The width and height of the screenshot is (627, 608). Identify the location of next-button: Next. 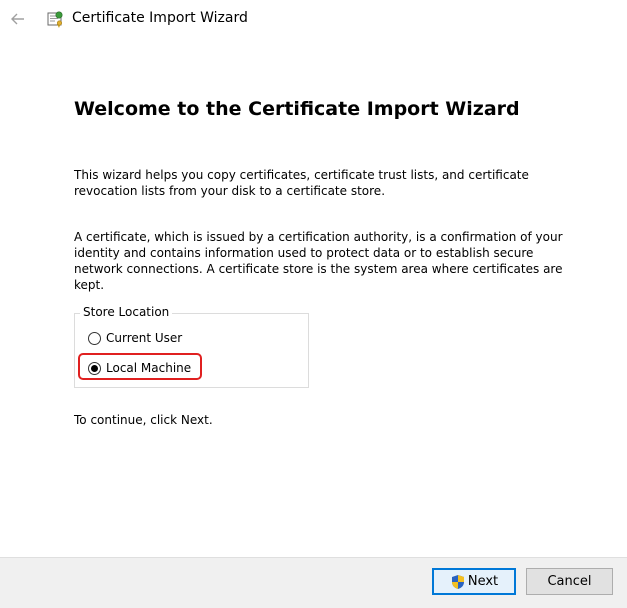
(474, 581).